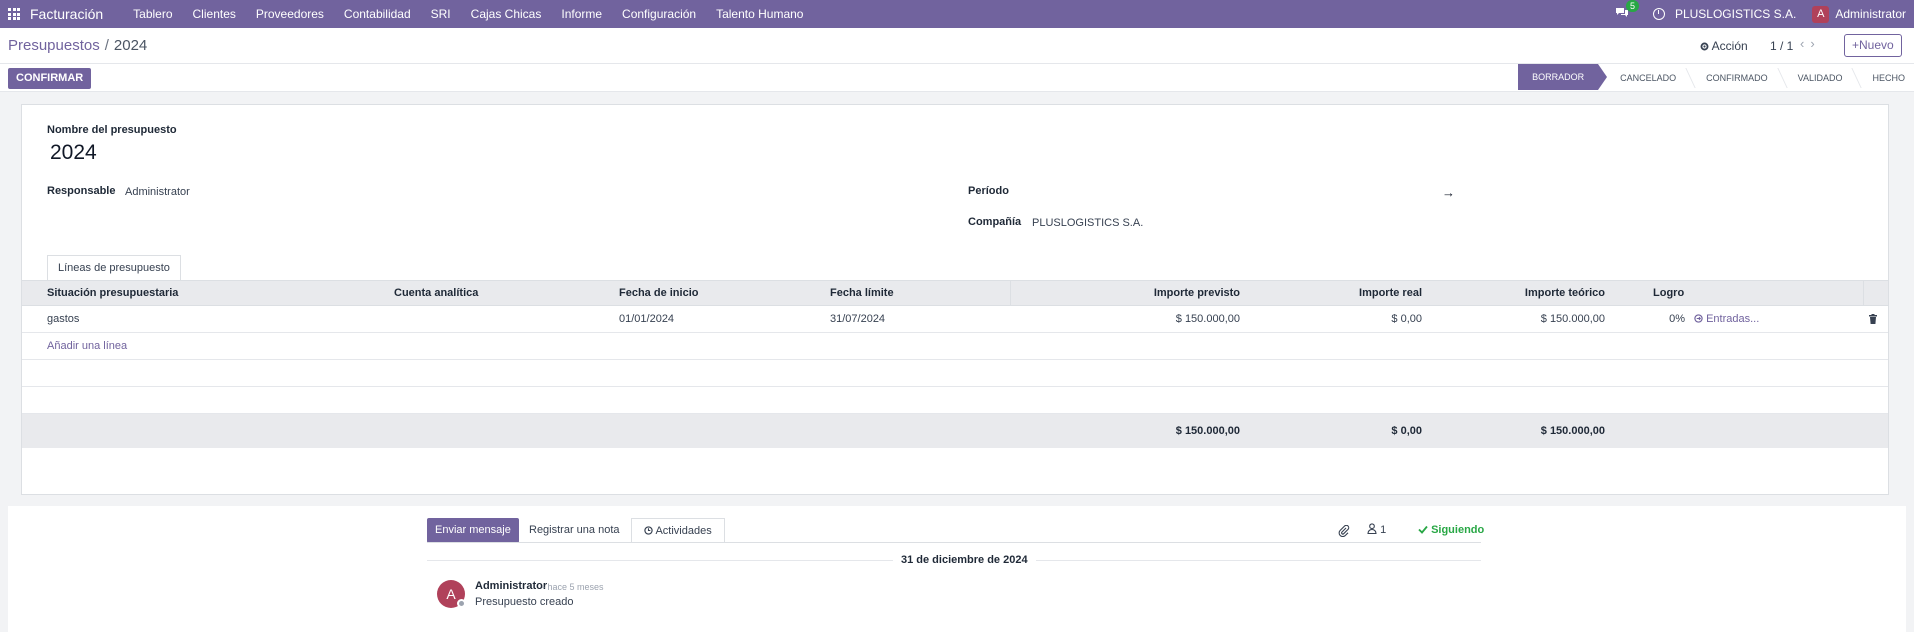  What do you see at coordinates (1729, 46) in the screenshot?
I see `action-label: Acción` at bounding box center [1729, 46].